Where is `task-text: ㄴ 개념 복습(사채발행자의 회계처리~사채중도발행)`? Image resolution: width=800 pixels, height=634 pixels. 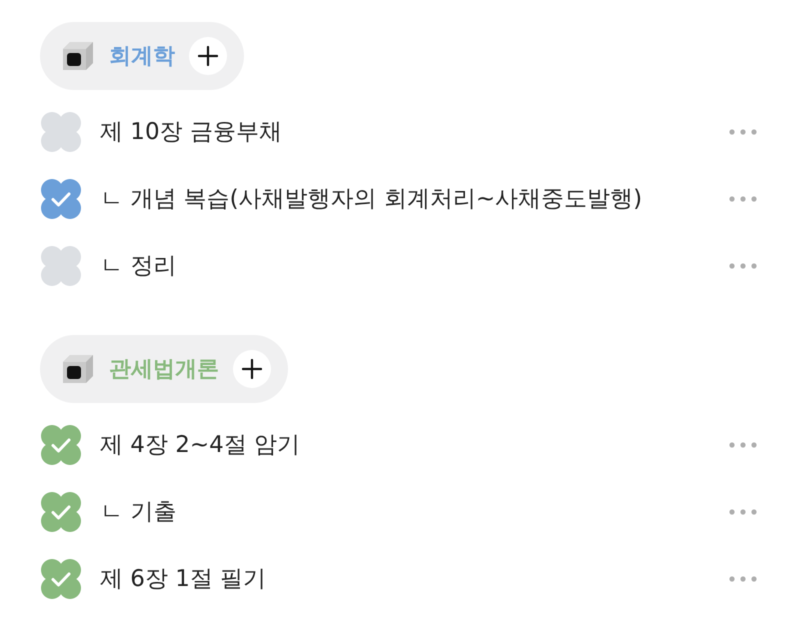 task-text: ㄴ 개념 복습(사채발행자의 회계처리~사채중도발행) is located at coordinates (372, 199).